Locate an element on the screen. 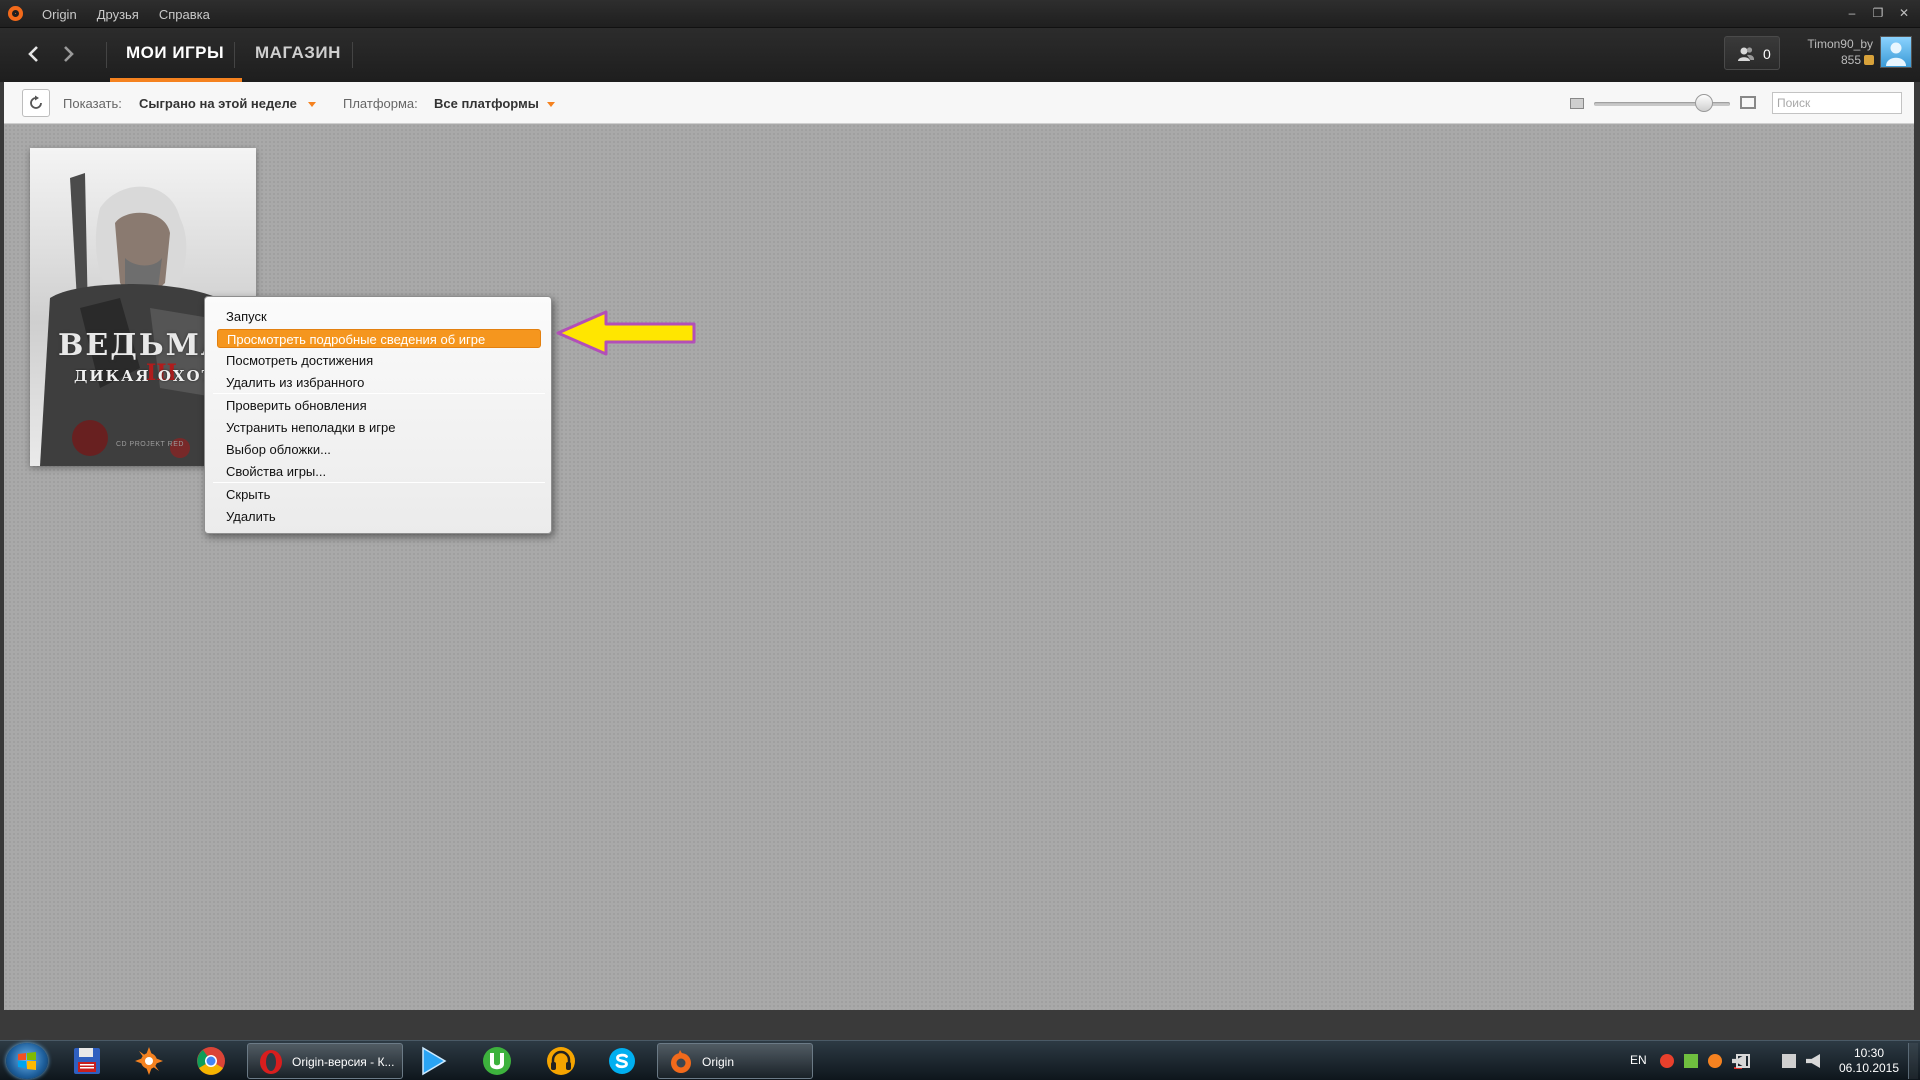 The image size is (1920, 1080). ctx-repair-game: Устранить неполадки в игре is located at coordinates (379, 427).